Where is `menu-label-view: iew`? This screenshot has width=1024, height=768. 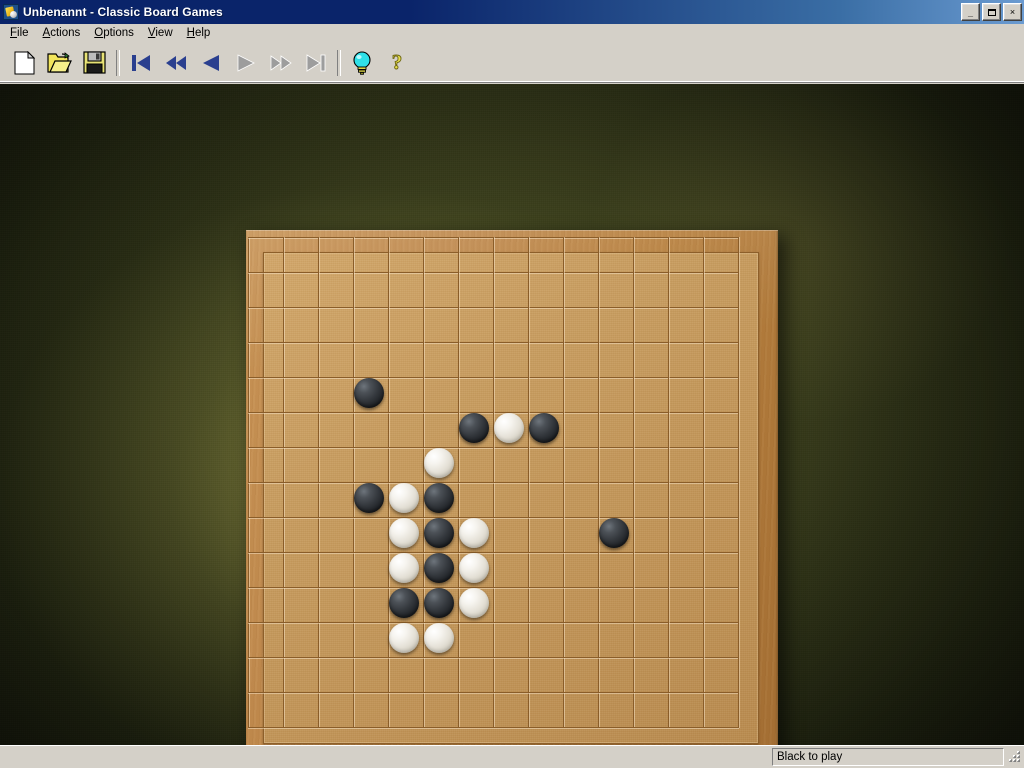 menu-label-view: iew is located at coordinates (164, 33).